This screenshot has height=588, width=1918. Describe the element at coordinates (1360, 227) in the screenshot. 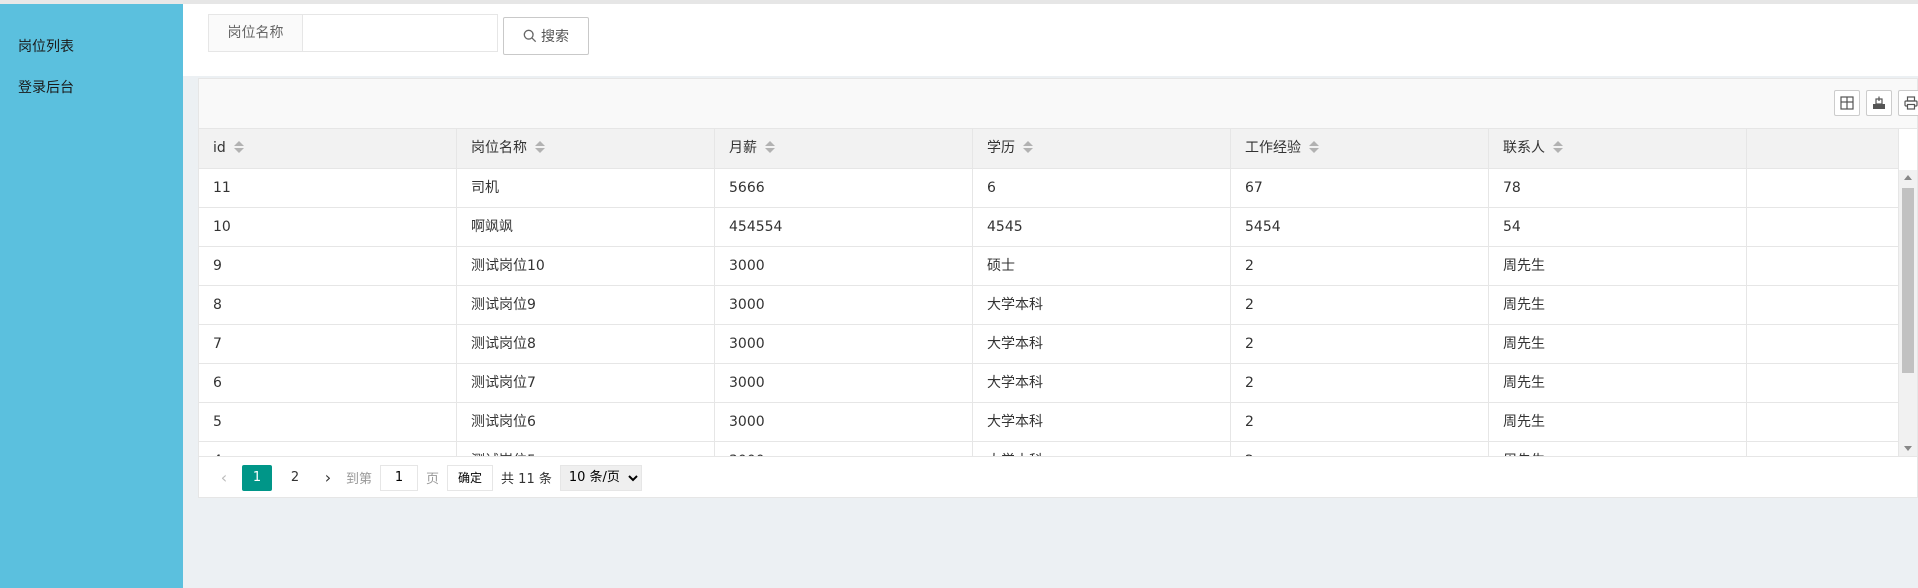

I see `cell-experience: 5454` at that location.